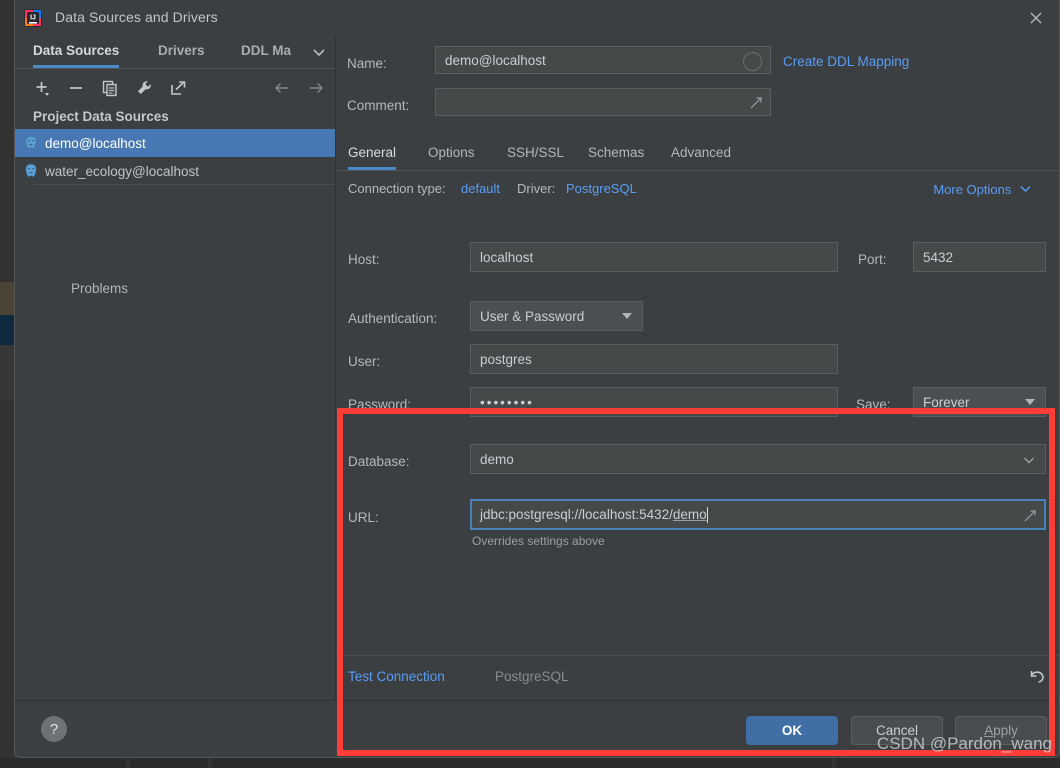 The height and width of the screenshot is (768, 1060). Describe the element at coordinates (100, 288) in the screenshot. I see `problems-label: Problems` at that location.